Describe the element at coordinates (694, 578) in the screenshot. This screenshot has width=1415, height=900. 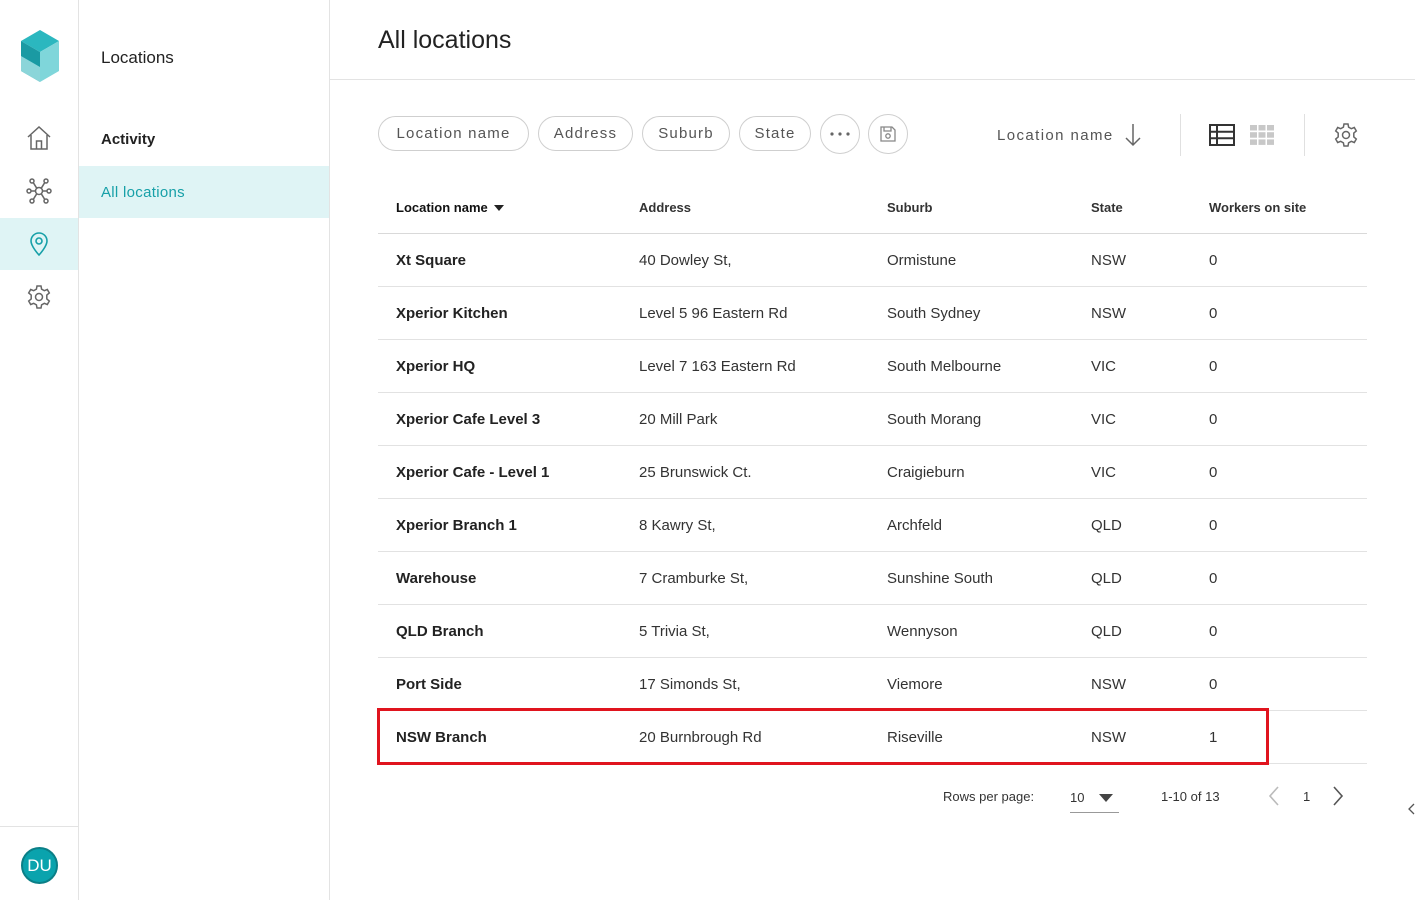
I see `cell-address: 7 Cramburke St,` at that location.